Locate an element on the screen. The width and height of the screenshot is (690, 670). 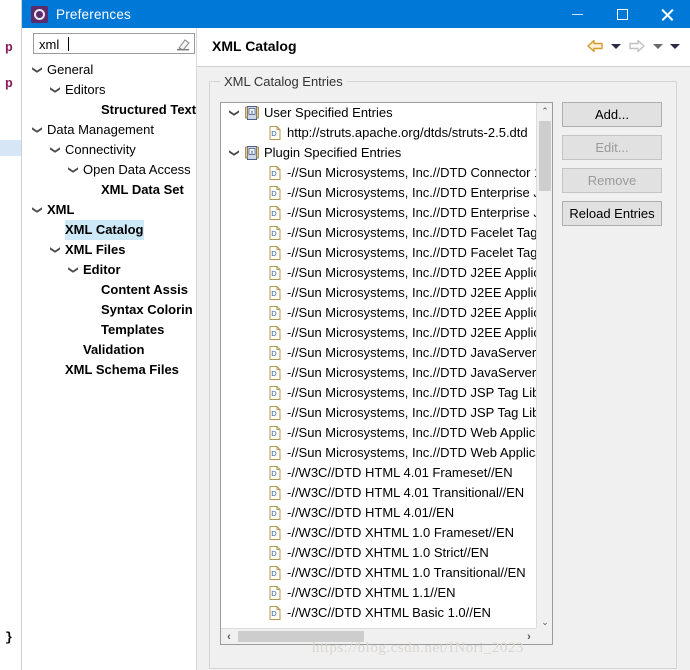
catalog-group-row: ❯ x User Specified Entries is located at coordinates (379, 113).